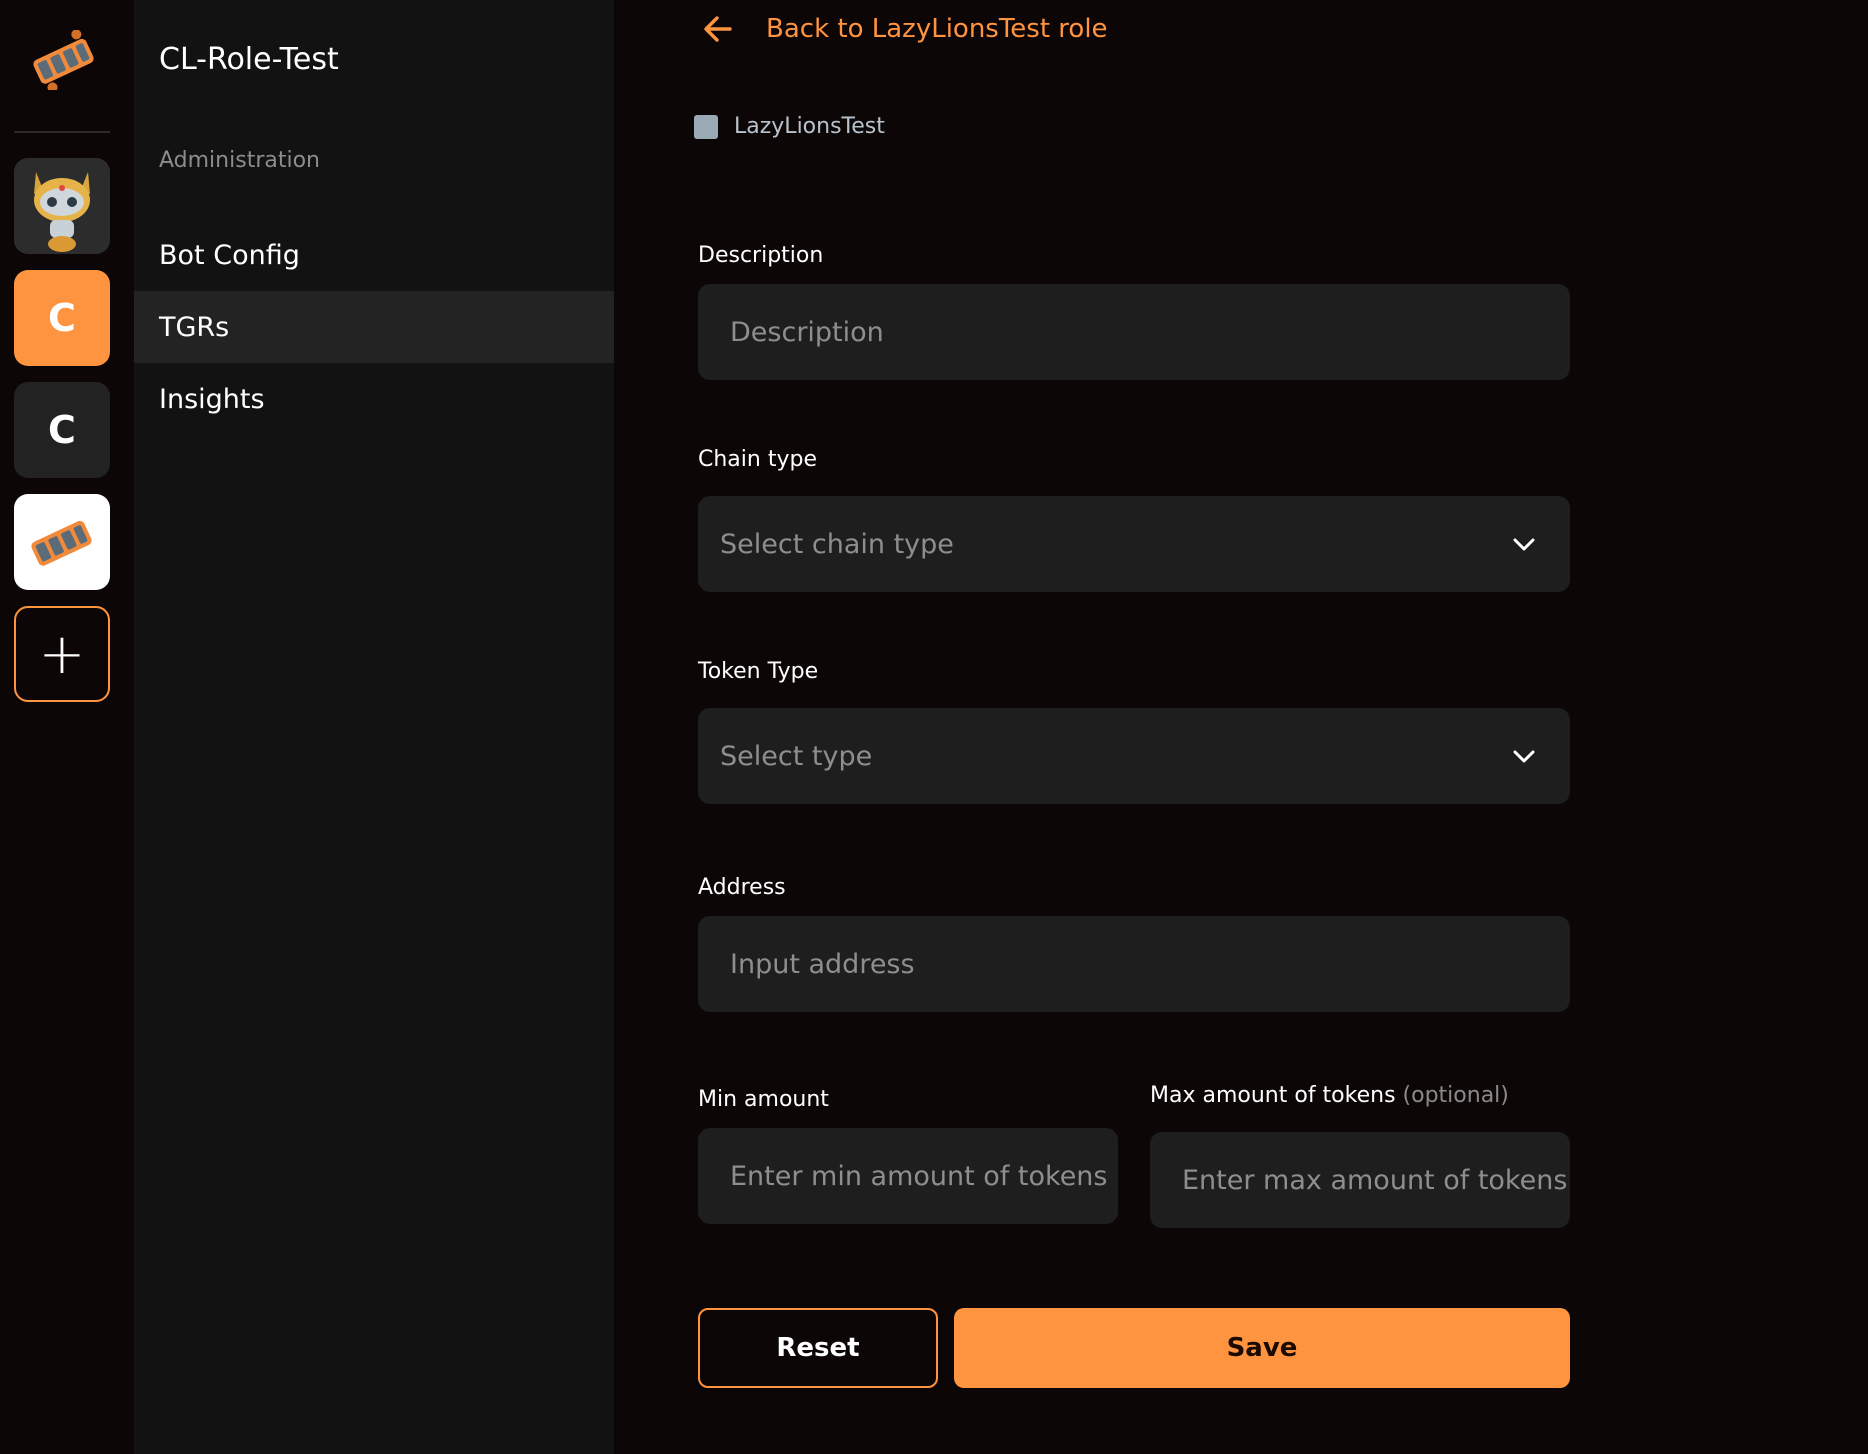 The width and height of the screenshot is (1868, 1454). Describe the element at coordinates (1134, 756) in the screenshot. I see `token-type-select: Select type` at that location.